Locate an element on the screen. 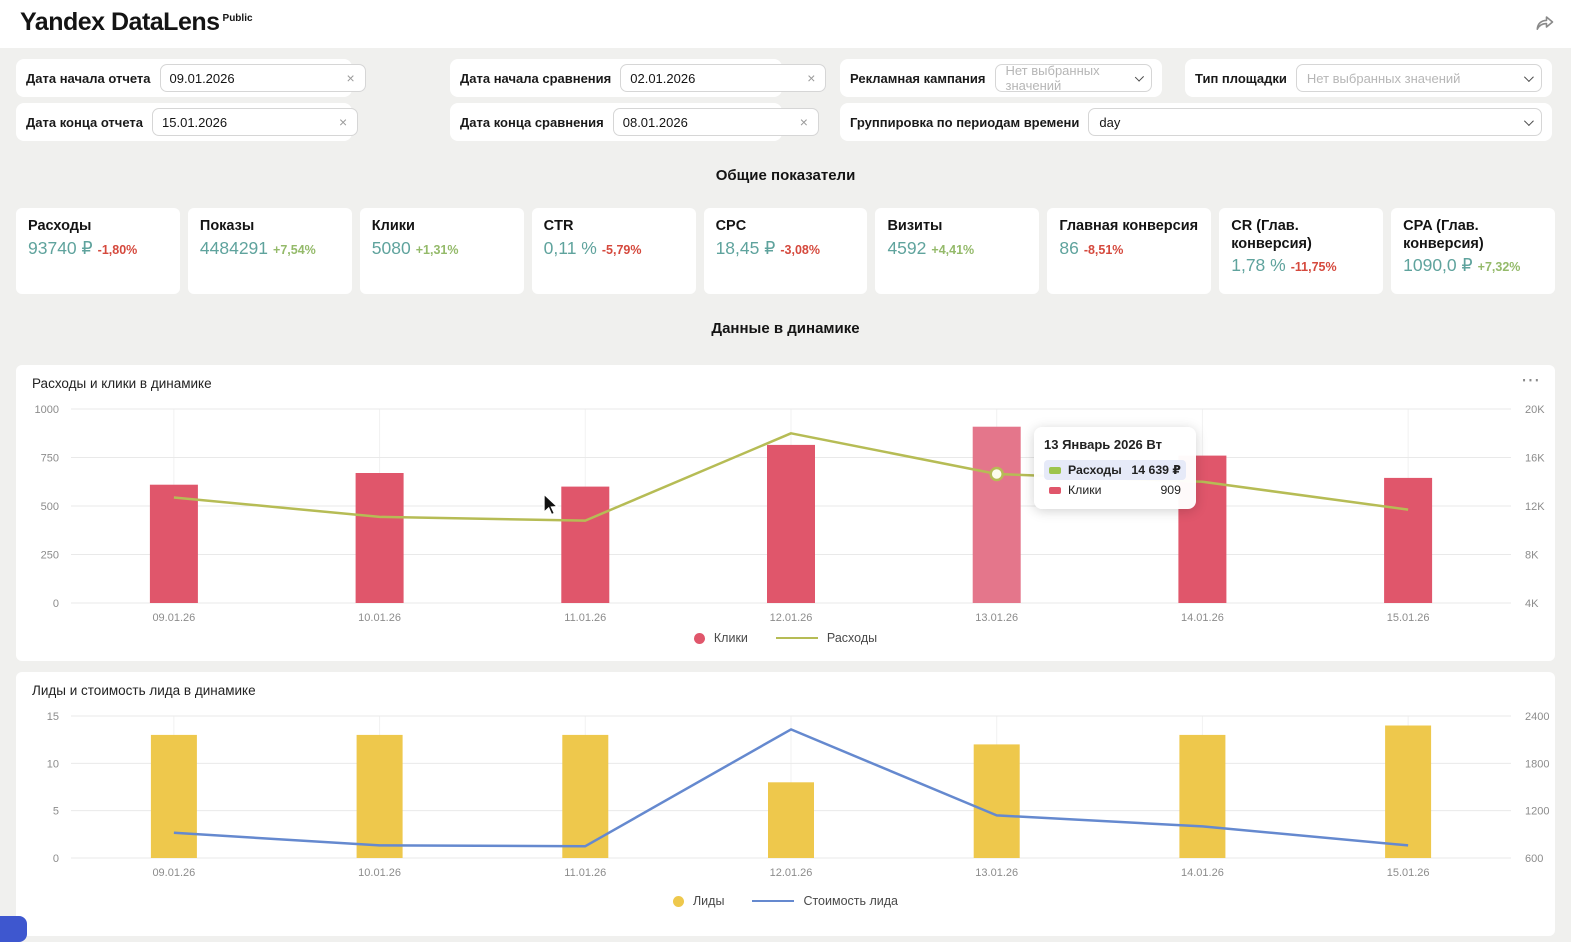  kpi-label: Визиты is located at coordinates (915, 226).